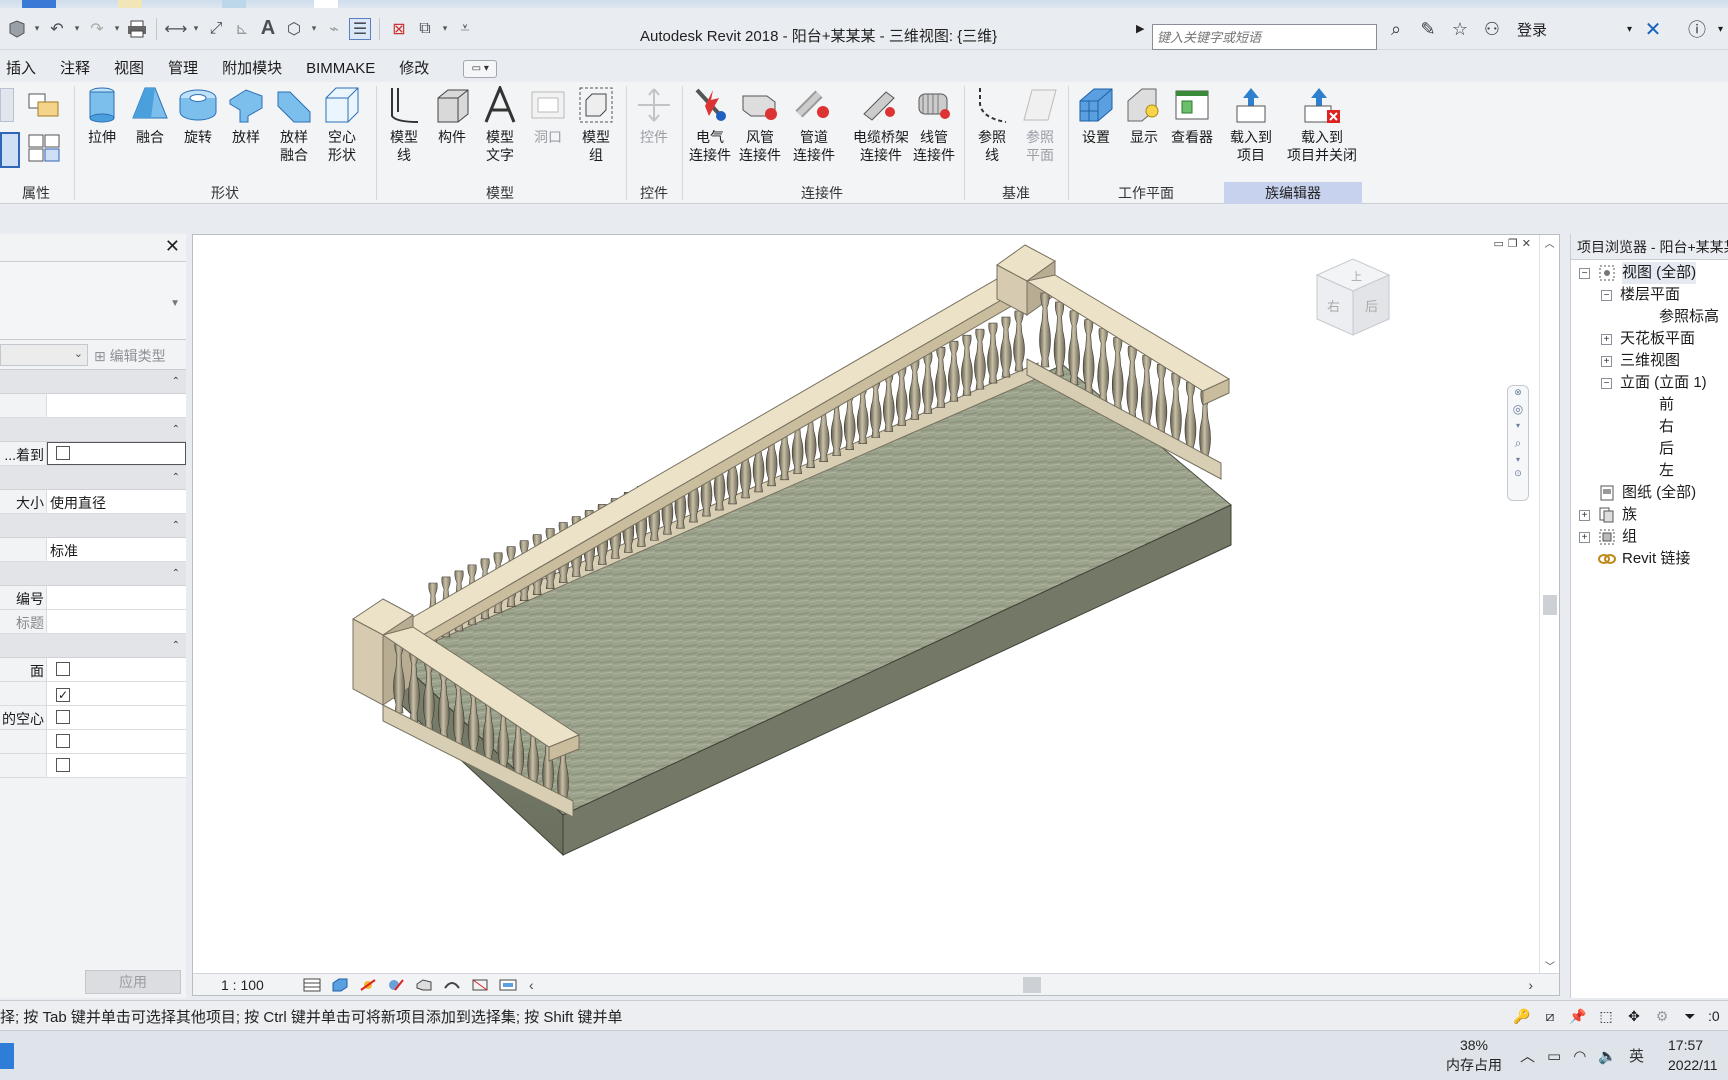 This screenshot has width=1728, height=1080. I want to click on tab-view: 视图, so click(129, 69).